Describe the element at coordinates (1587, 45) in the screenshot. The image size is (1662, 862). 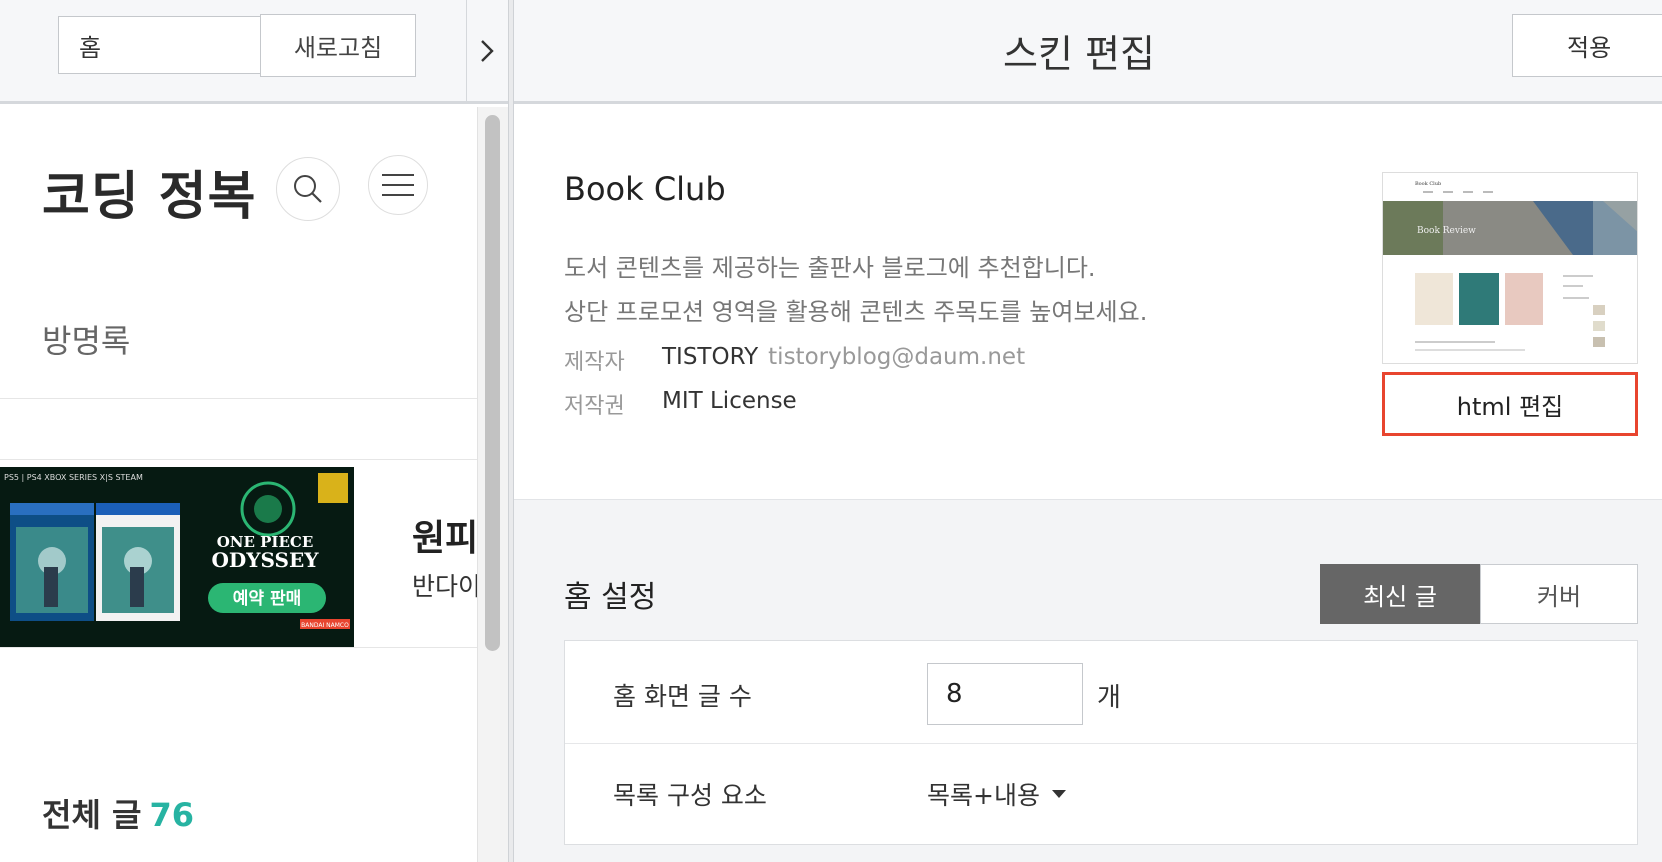
I see `apply-button: 적용` at that location.